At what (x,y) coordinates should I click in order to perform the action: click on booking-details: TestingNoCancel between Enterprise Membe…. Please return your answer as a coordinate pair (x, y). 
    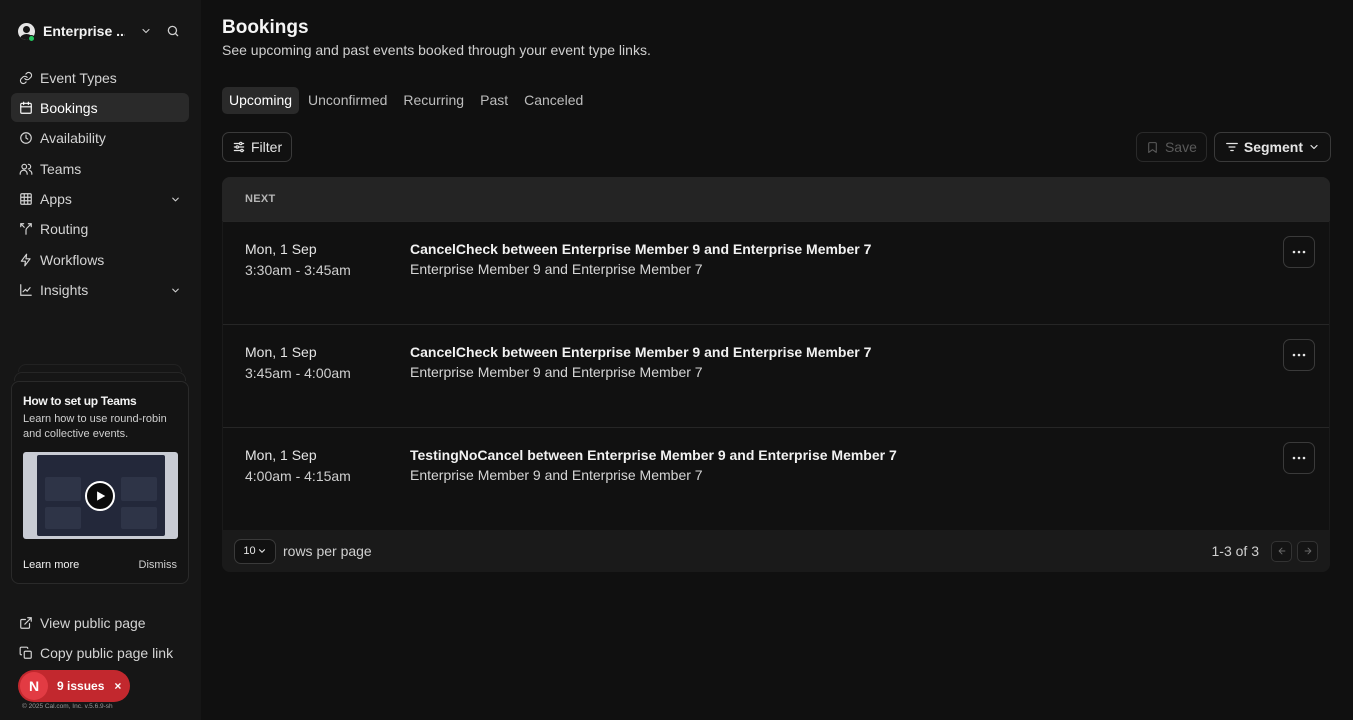
    Looking at the image, I should click on (653, 465).